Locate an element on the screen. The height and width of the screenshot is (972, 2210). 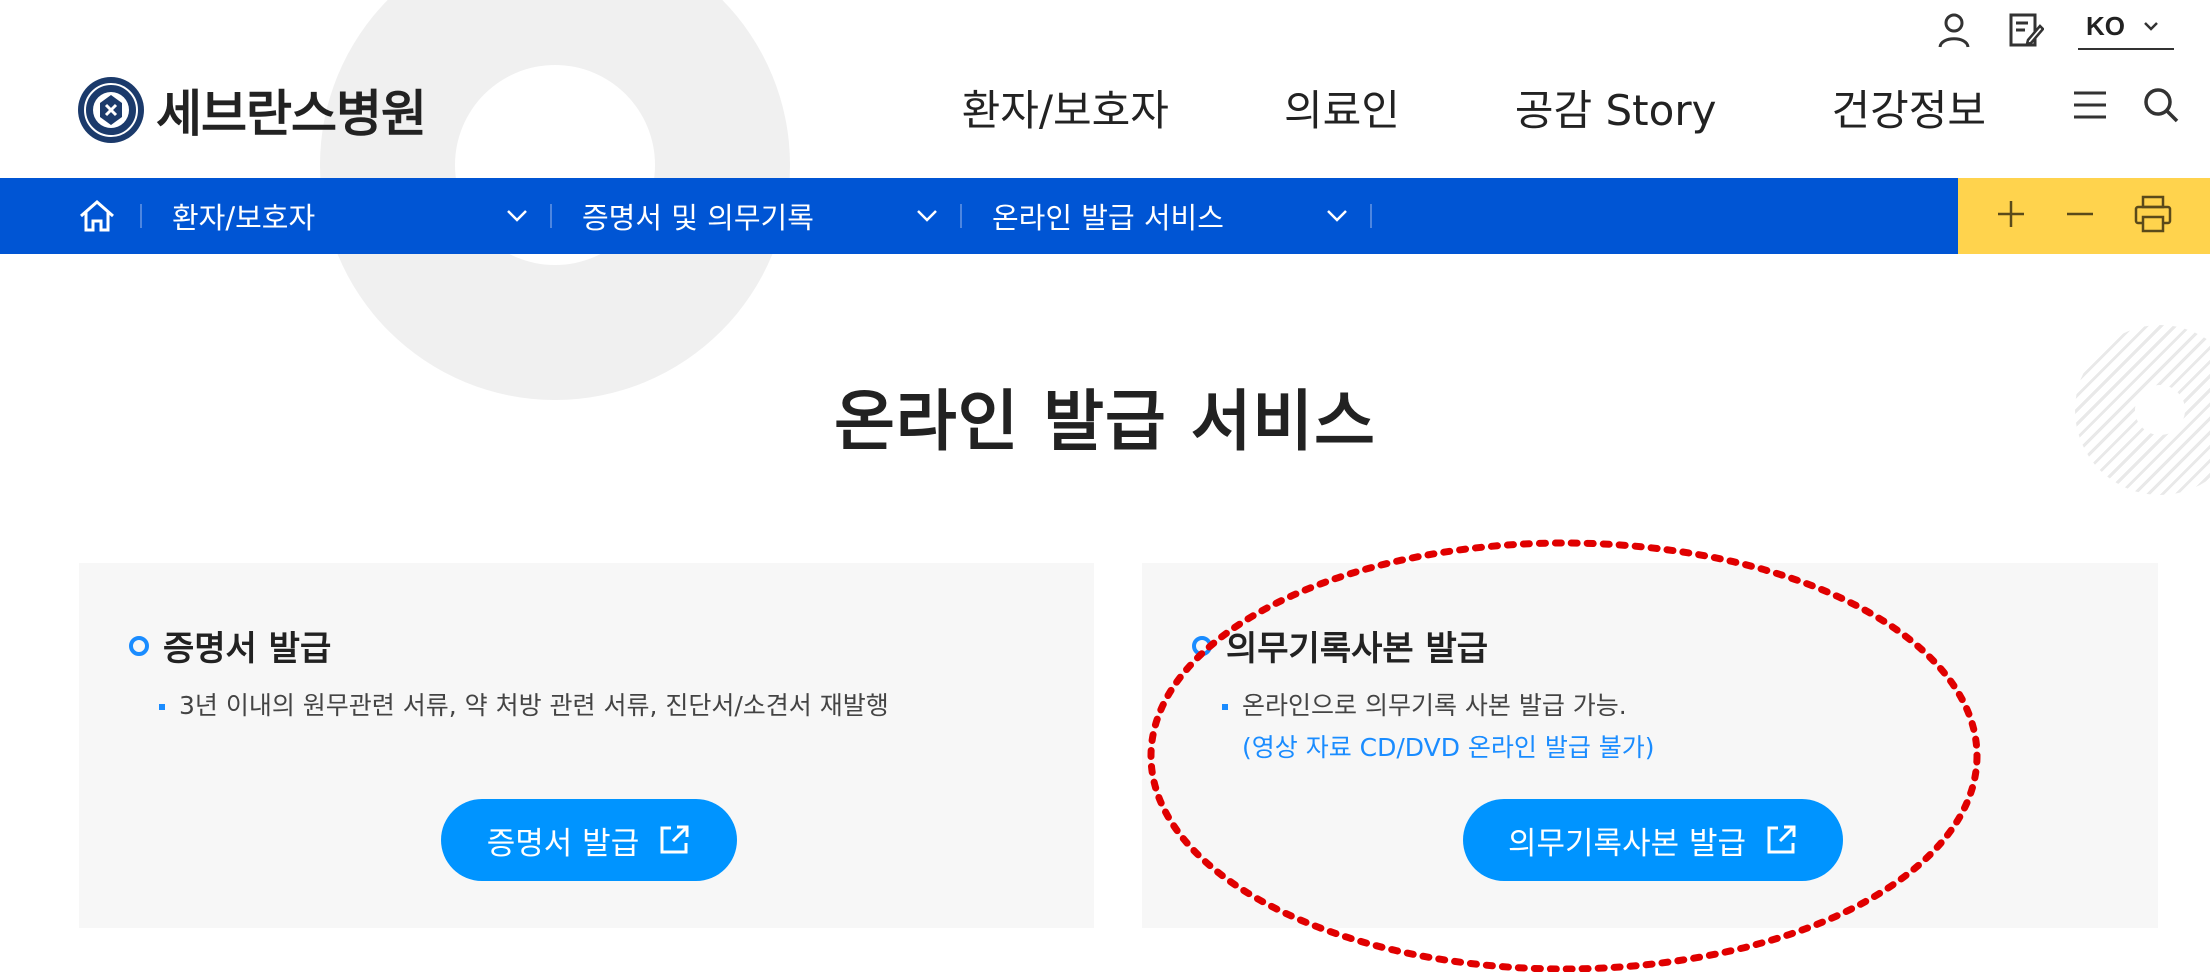
card-title: 증명서 발급 is located at coordinates (247, 649).